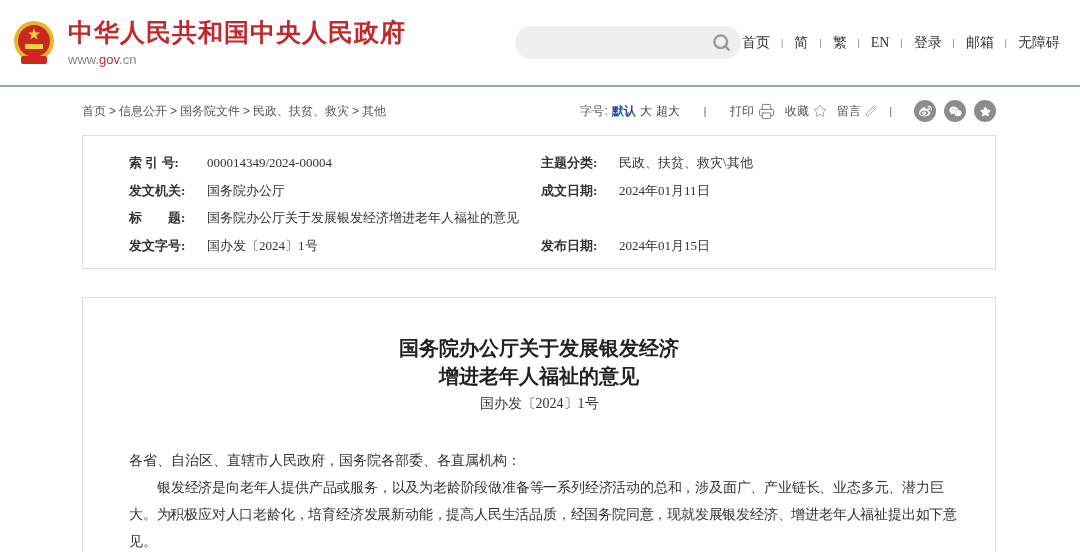 The image size is (1080, 552). I want to click on nav-link: 登录, so click(927, 42).